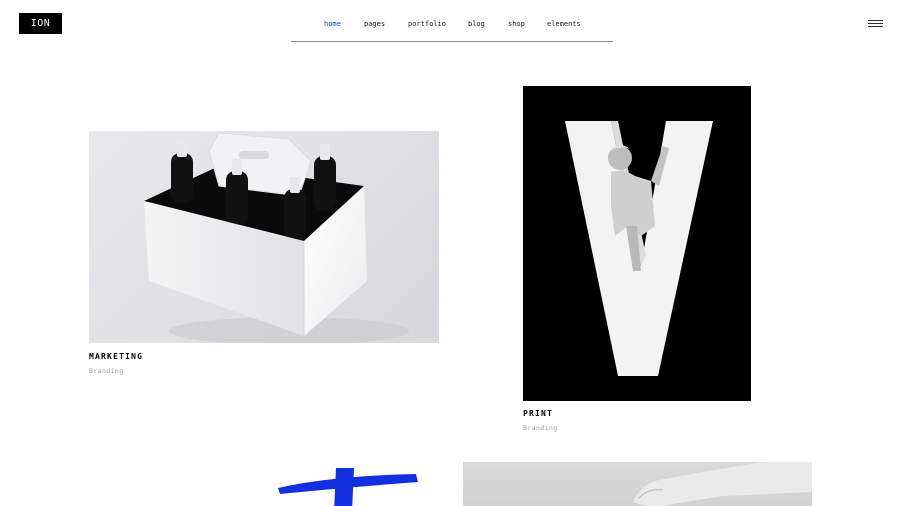 The image size is (900, 506). I want to click on nav-portfolio: portfolio, so click(427, 24).